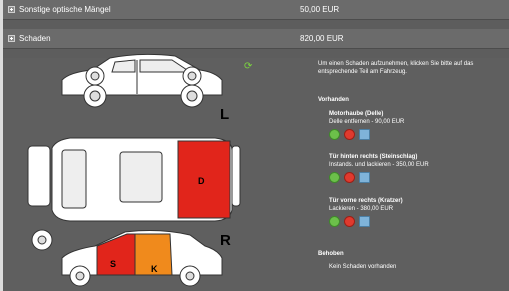  What do you see at coordinates (366, 201) in the screenshot?
I see `damage-title: Tür vorne rechts (Kratzer)` at bounding box center [366, 201].